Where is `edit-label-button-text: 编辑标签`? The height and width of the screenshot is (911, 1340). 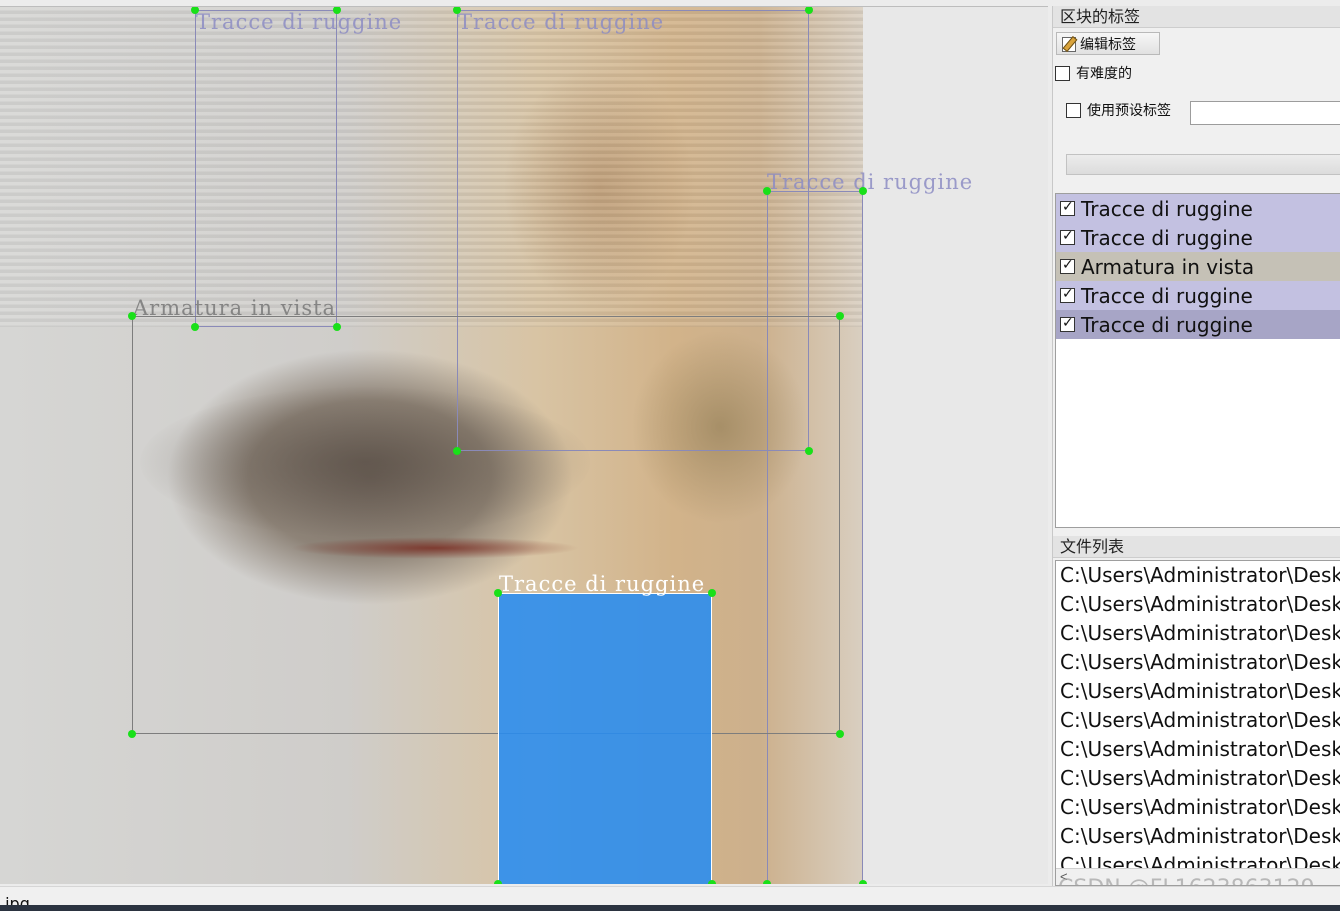 edit-label-button-text: 编辑标签 is located at coordinates (1108, 44).